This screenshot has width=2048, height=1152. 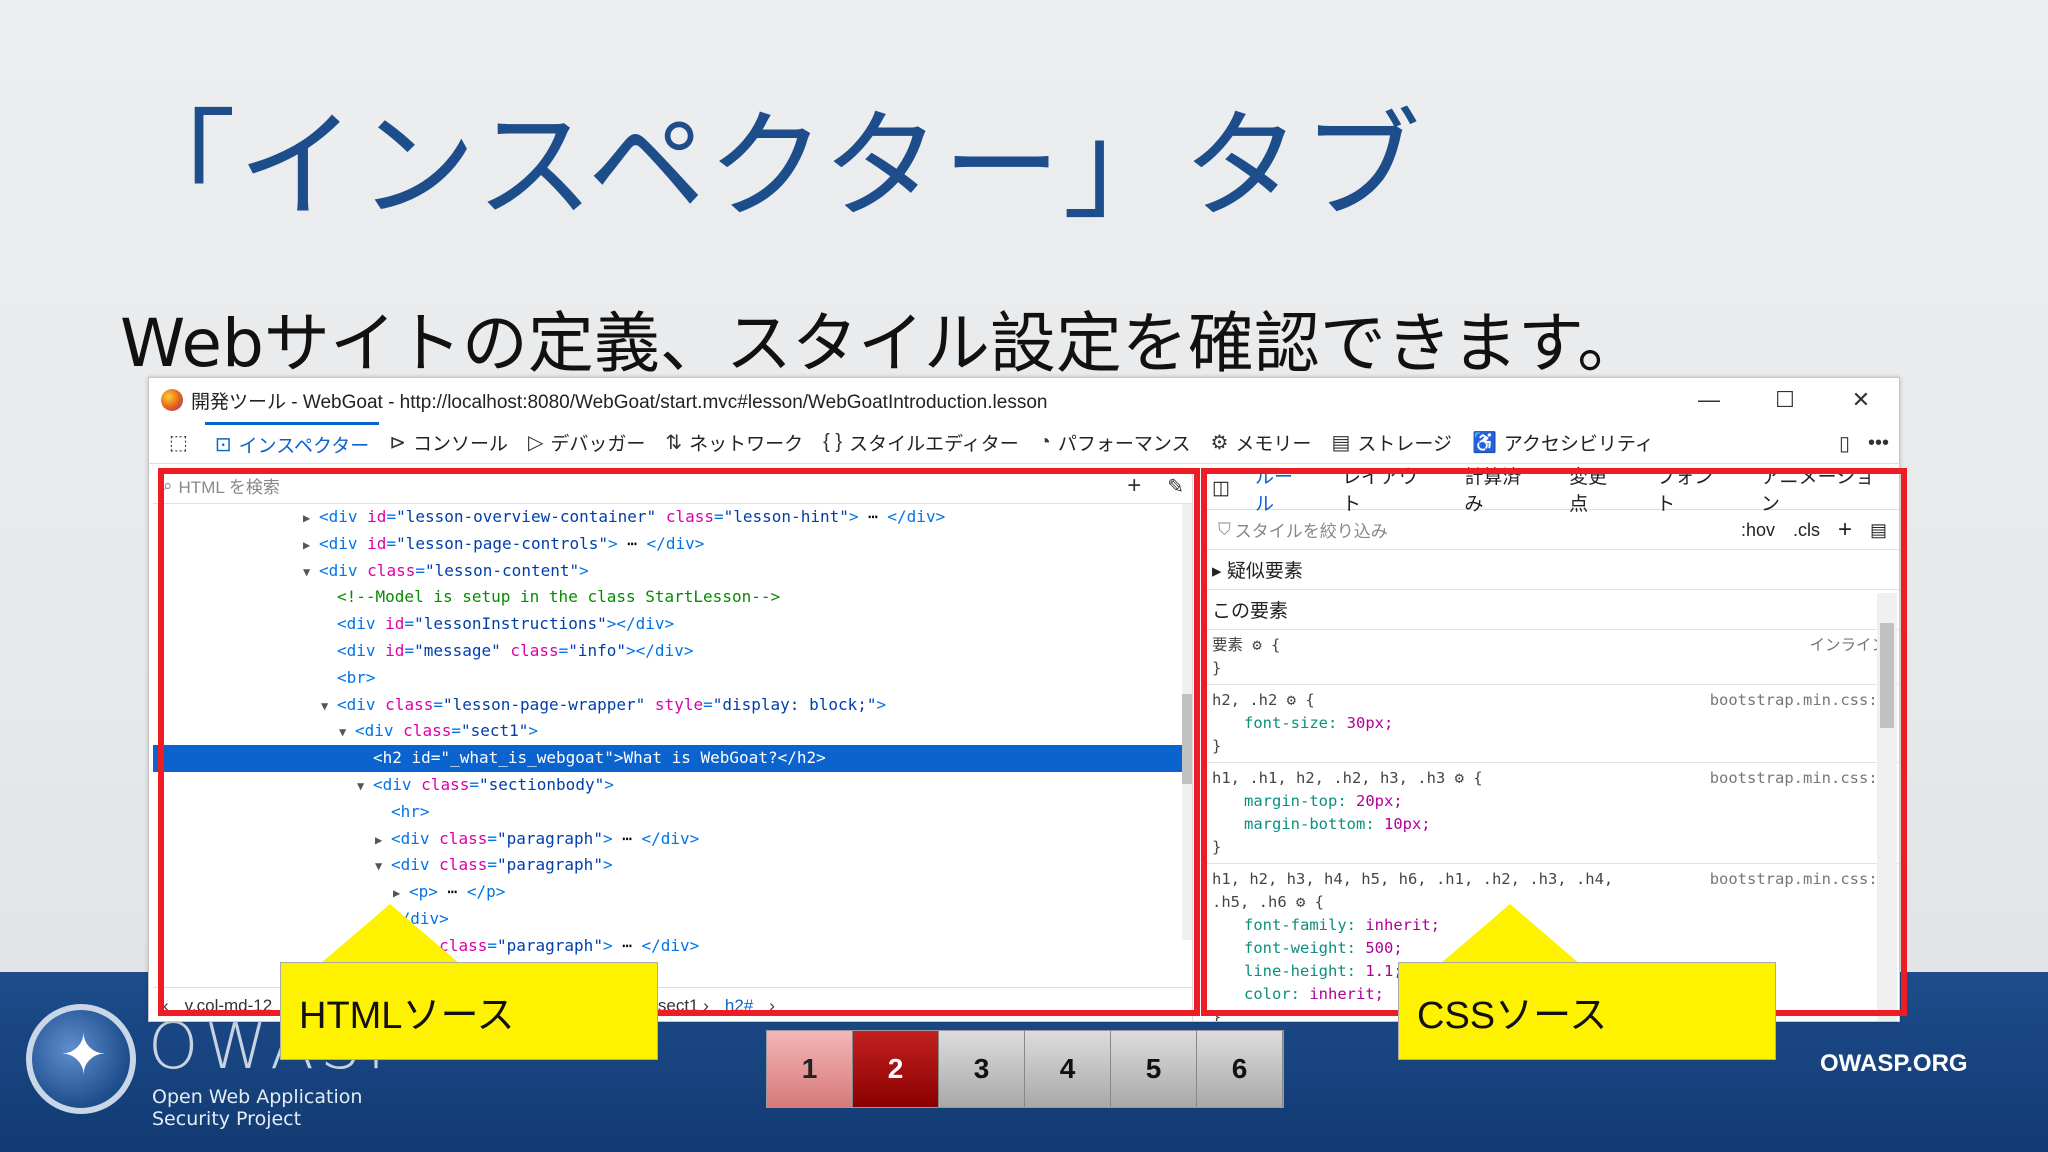 What do you see at coordinates (833, 442) in the screenshot?
I see `style-editor-icon: { }` at bounding box center [833, 442].